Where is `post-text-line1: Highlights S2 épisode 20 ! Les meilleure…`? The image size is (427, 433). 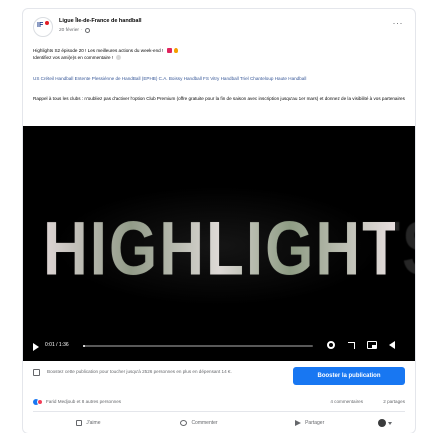 post-text-line1: Highlights S2 épisode 20 ! Les meilleure… is located at coordinates (98, 50).